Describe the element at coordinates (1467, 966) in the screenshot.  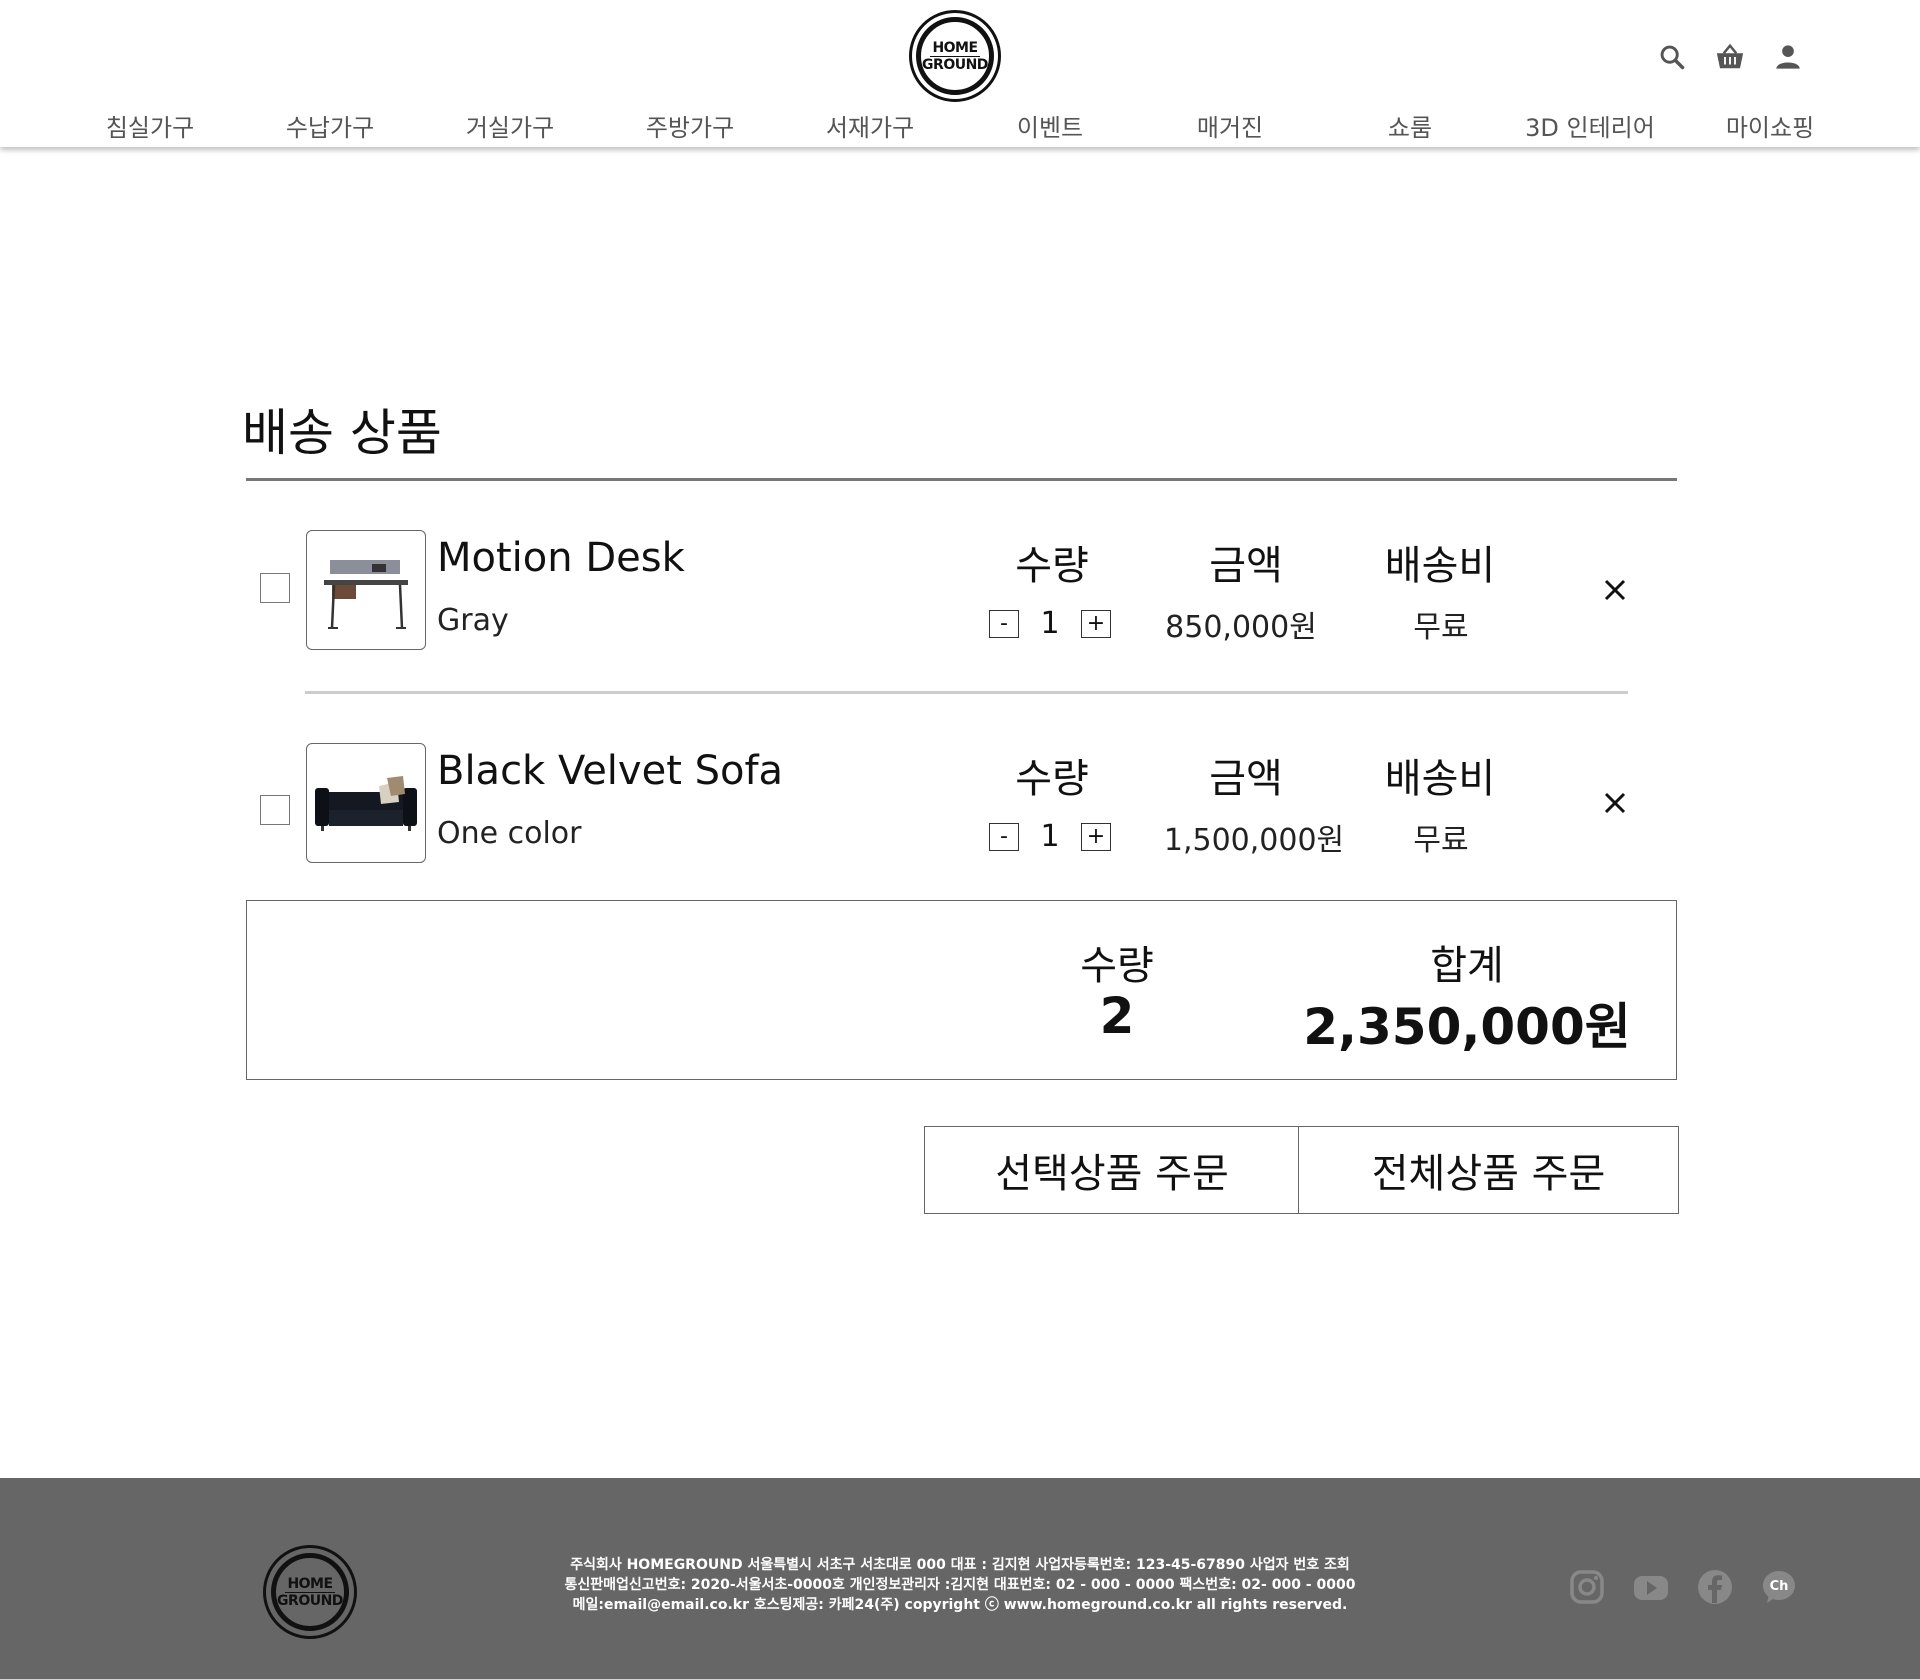
I see `summary-total-label: 합계` at that location.